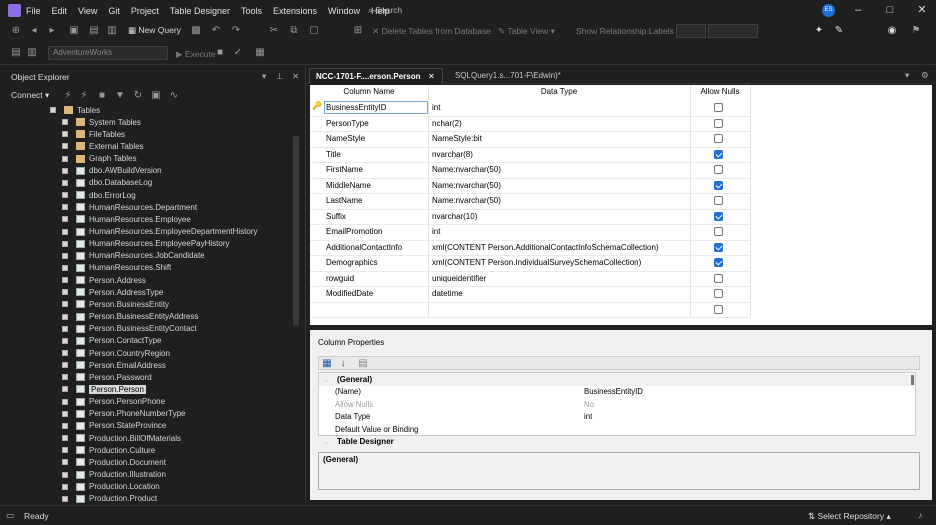  What do you see at coordinates (344, 11) in the screenshot?
I see `menu-item: Window` at bounding box center [344, 11].